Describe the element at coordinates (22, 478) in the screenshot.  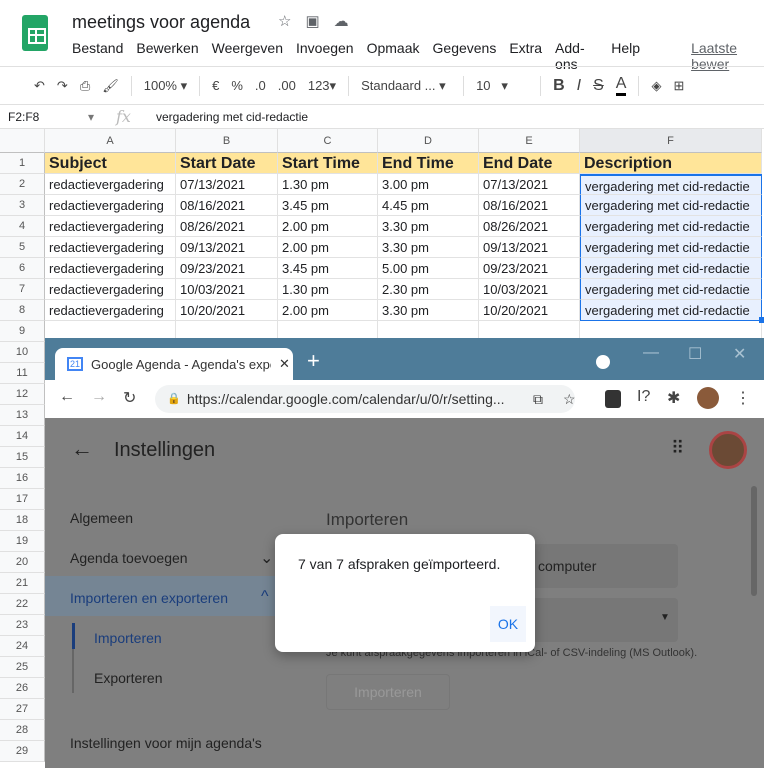
I see `row-header: 16` at that location.